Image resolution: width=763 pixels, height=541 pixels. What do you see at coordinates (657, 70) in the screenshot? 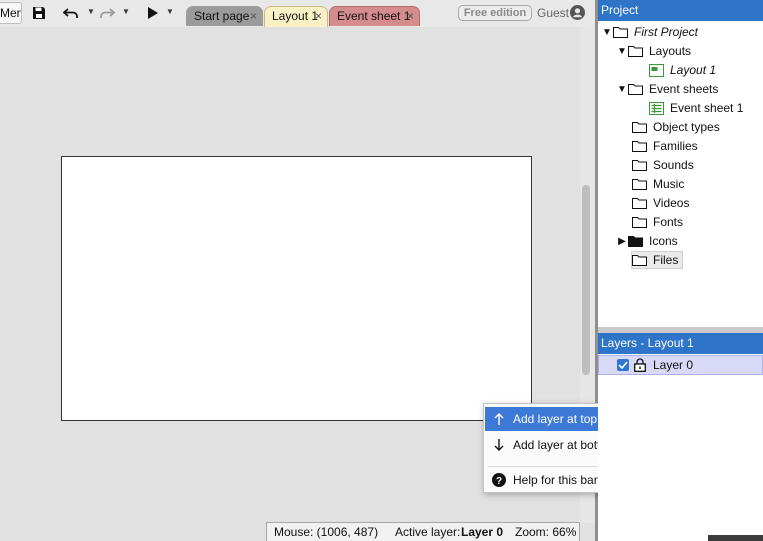
I see `layout-icon` at bounding box center [657, 70].